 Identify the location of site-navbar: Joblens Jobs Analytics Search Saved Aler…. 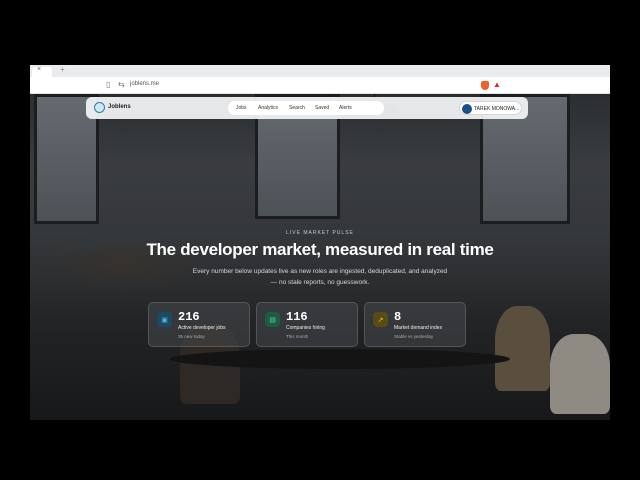
(307, 108).